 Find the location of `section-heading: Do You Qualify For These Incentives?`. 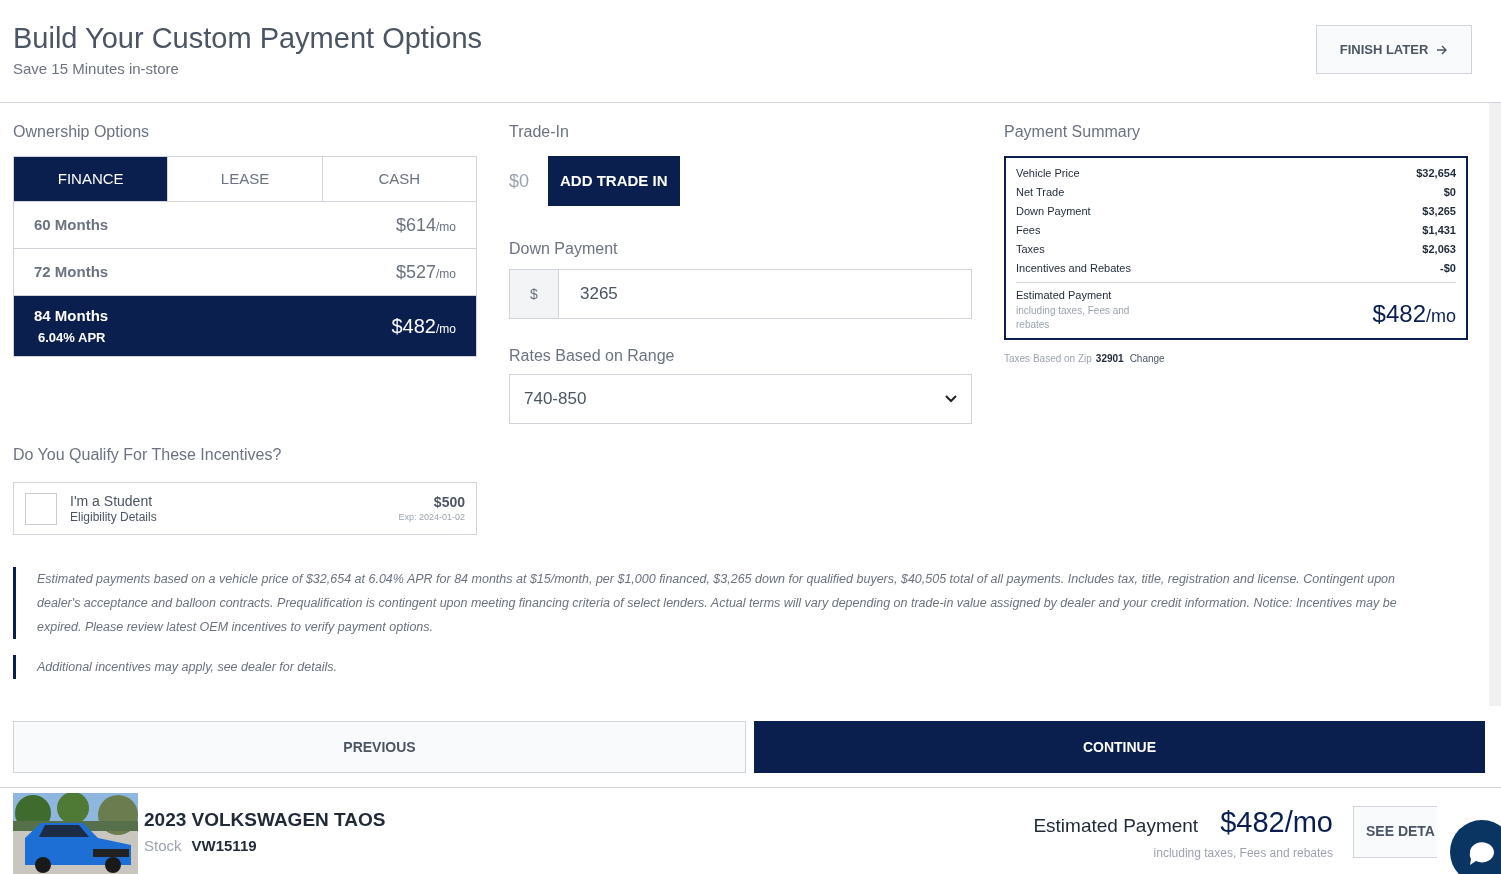

section-heading: Do You Qualify For These Incentives? is located at coordinates (148, 455).